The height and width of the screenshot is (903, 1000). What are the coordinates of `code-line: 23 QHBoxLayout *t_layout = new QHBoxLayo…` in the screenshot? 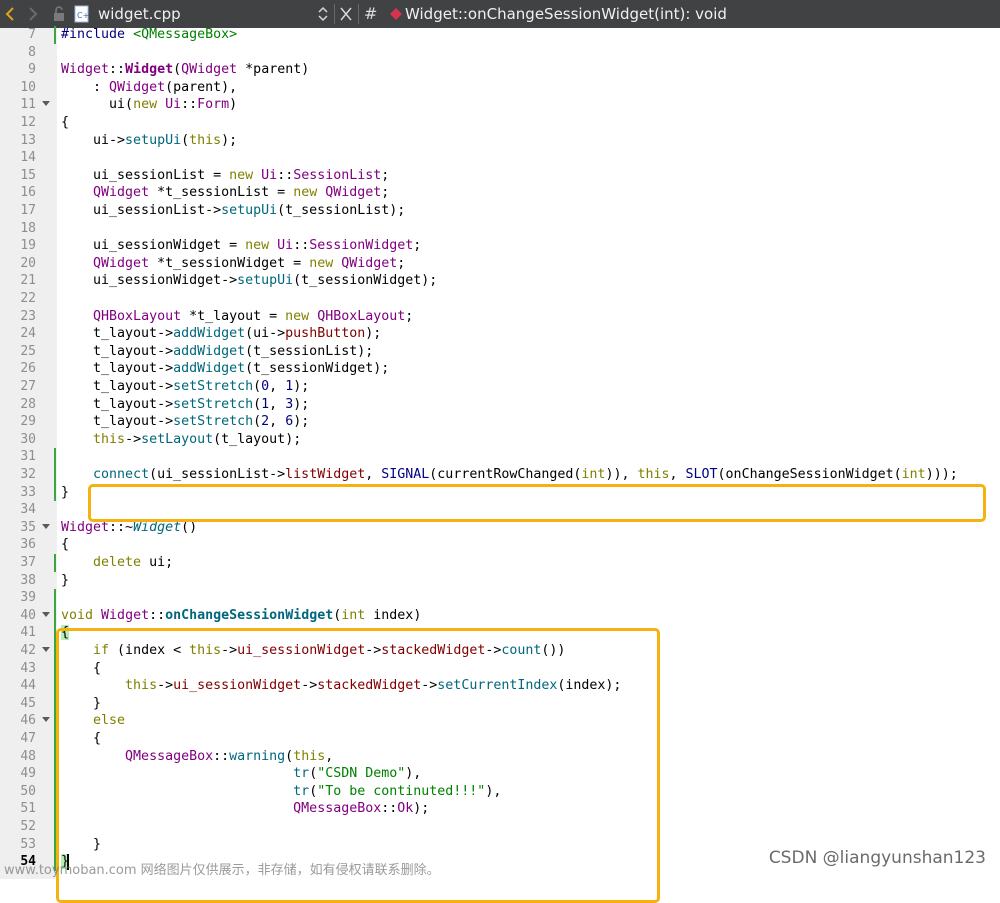 It's located at (500, 317).